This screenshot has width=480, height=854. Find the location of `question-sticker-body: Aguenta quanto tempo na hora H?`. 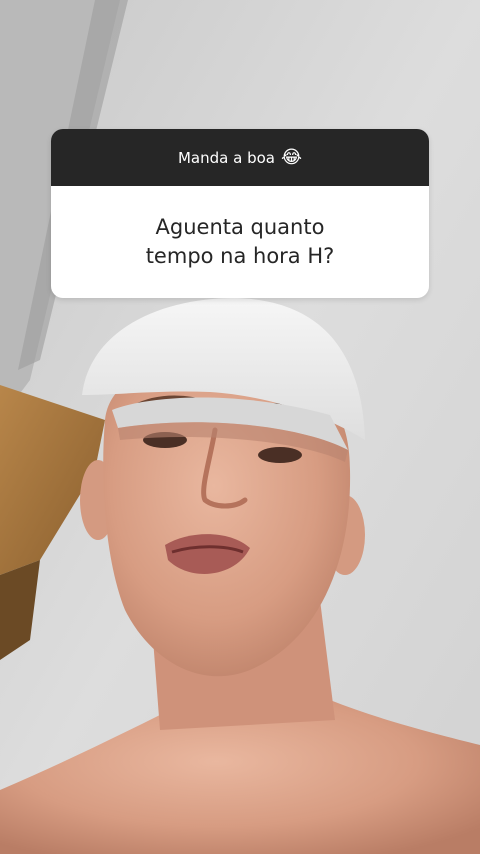

question-sticker-body: Aguenta quanto tempo na hora H? is located at coordinates (240, 242).